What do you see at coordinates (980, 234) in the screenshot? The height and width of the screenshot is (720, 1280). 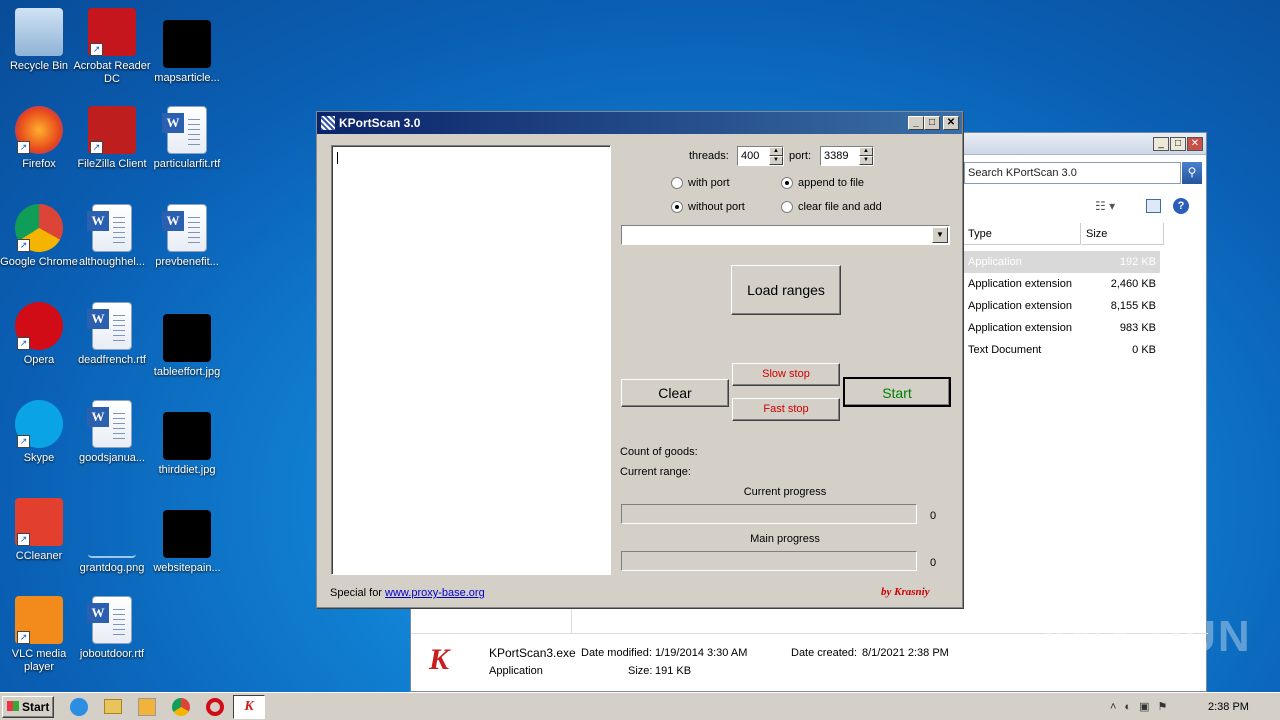 I see `column-type-label: Type` at bounding box center [980, 234].